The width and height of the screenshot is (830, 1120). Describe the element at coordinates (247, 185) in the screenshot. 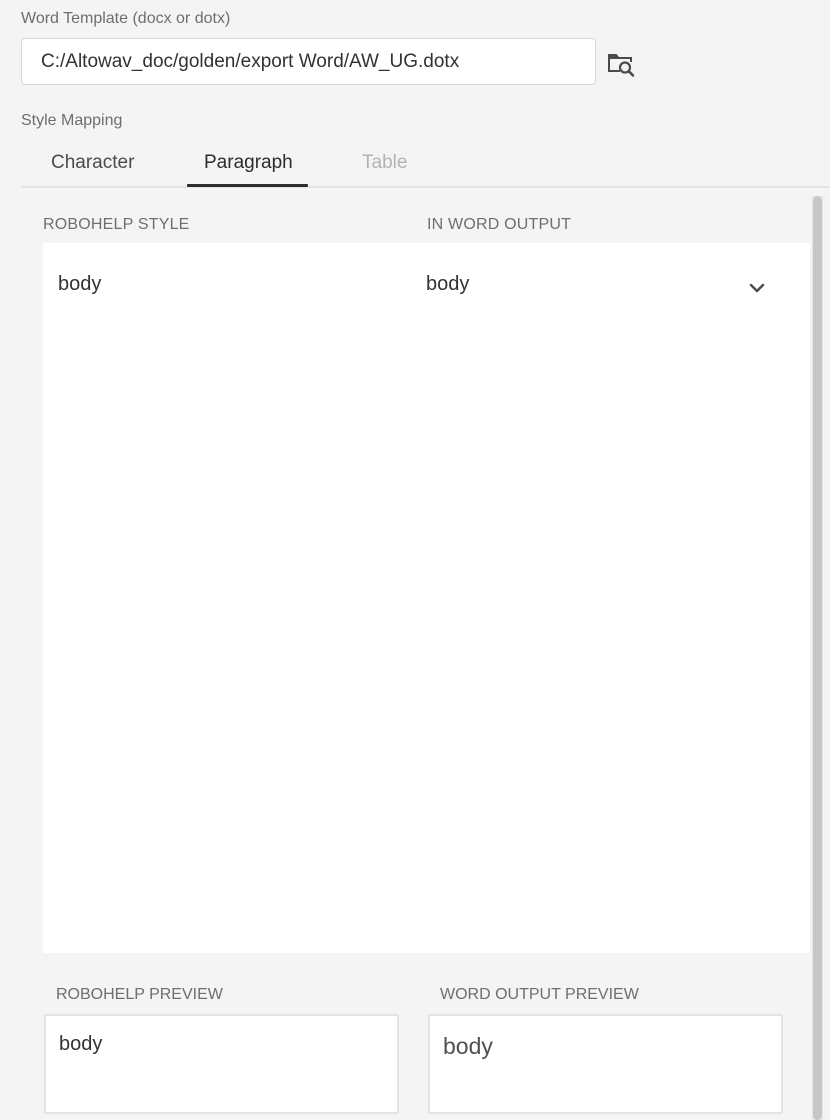

I see `active-tab-indicator` at that location.